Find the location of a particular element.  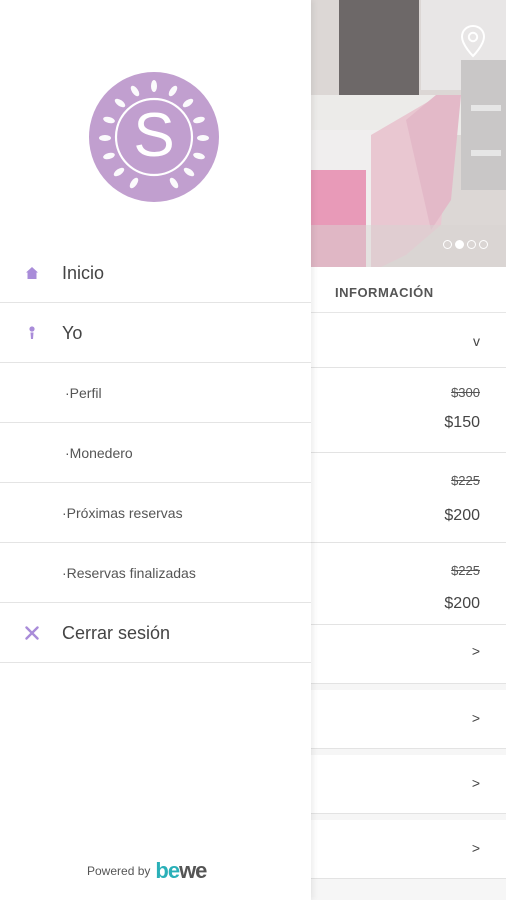

salon-logo: S is located at coordinates (154, 137).